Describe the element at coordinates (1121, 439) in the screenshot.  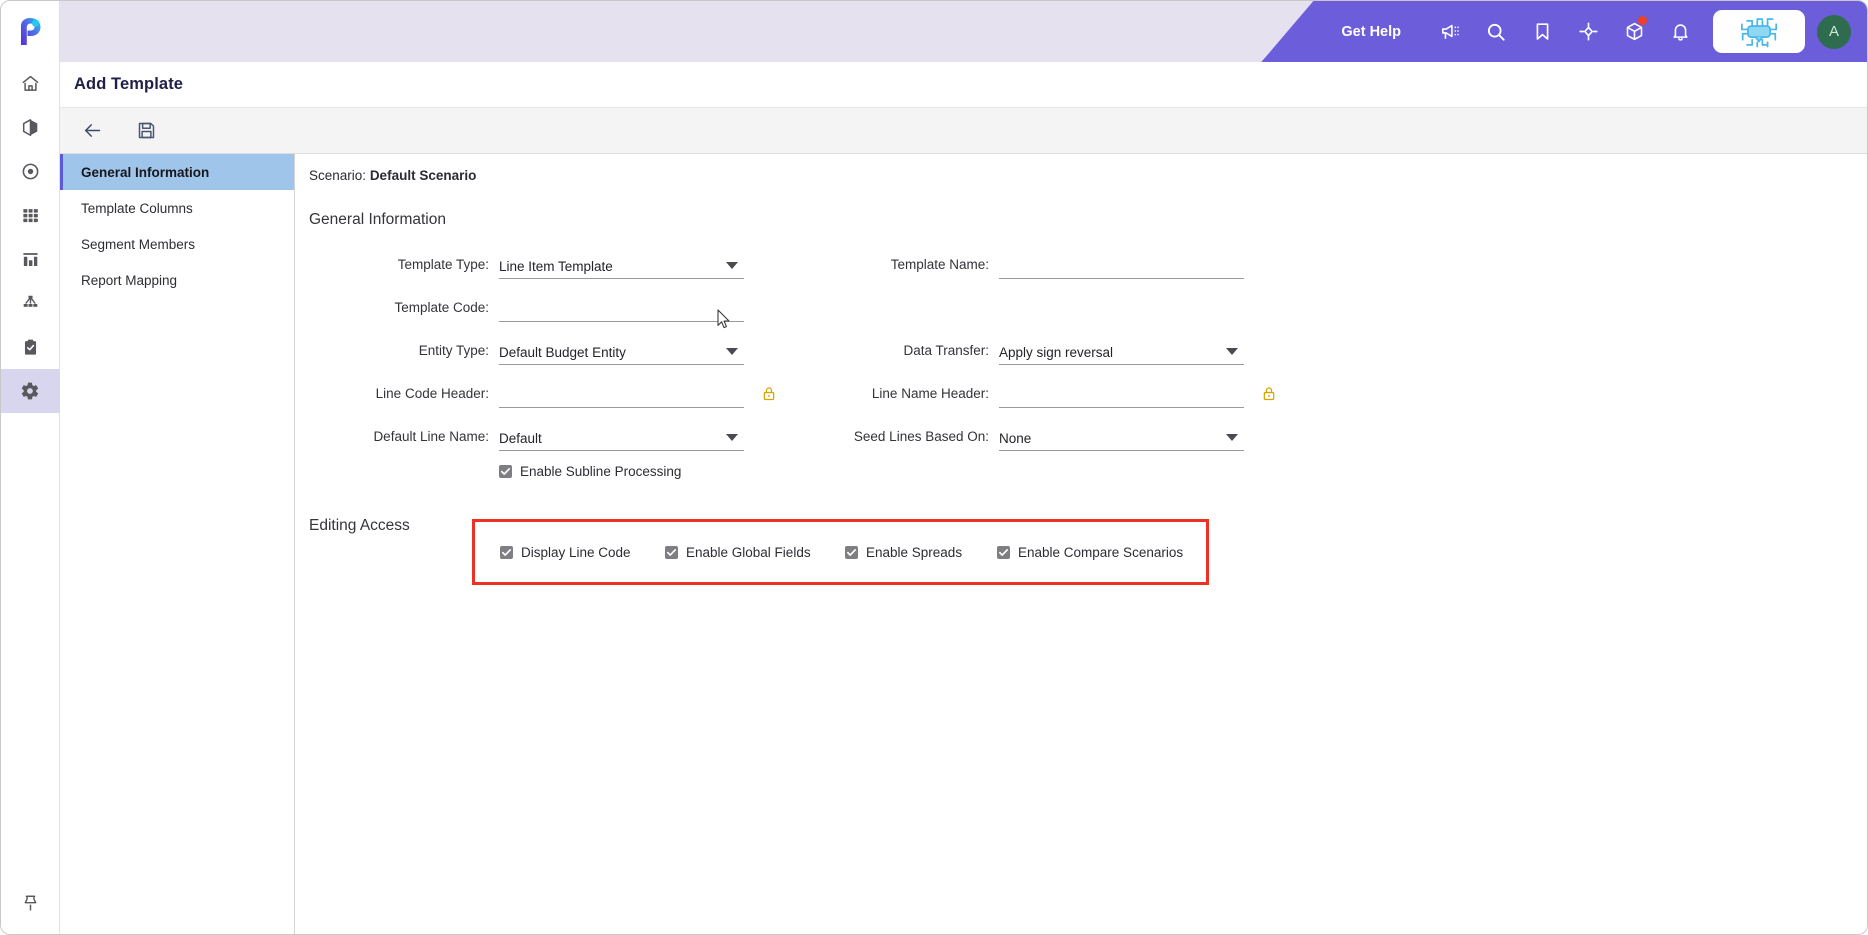
I see `seed-lines-select: None` at that location.